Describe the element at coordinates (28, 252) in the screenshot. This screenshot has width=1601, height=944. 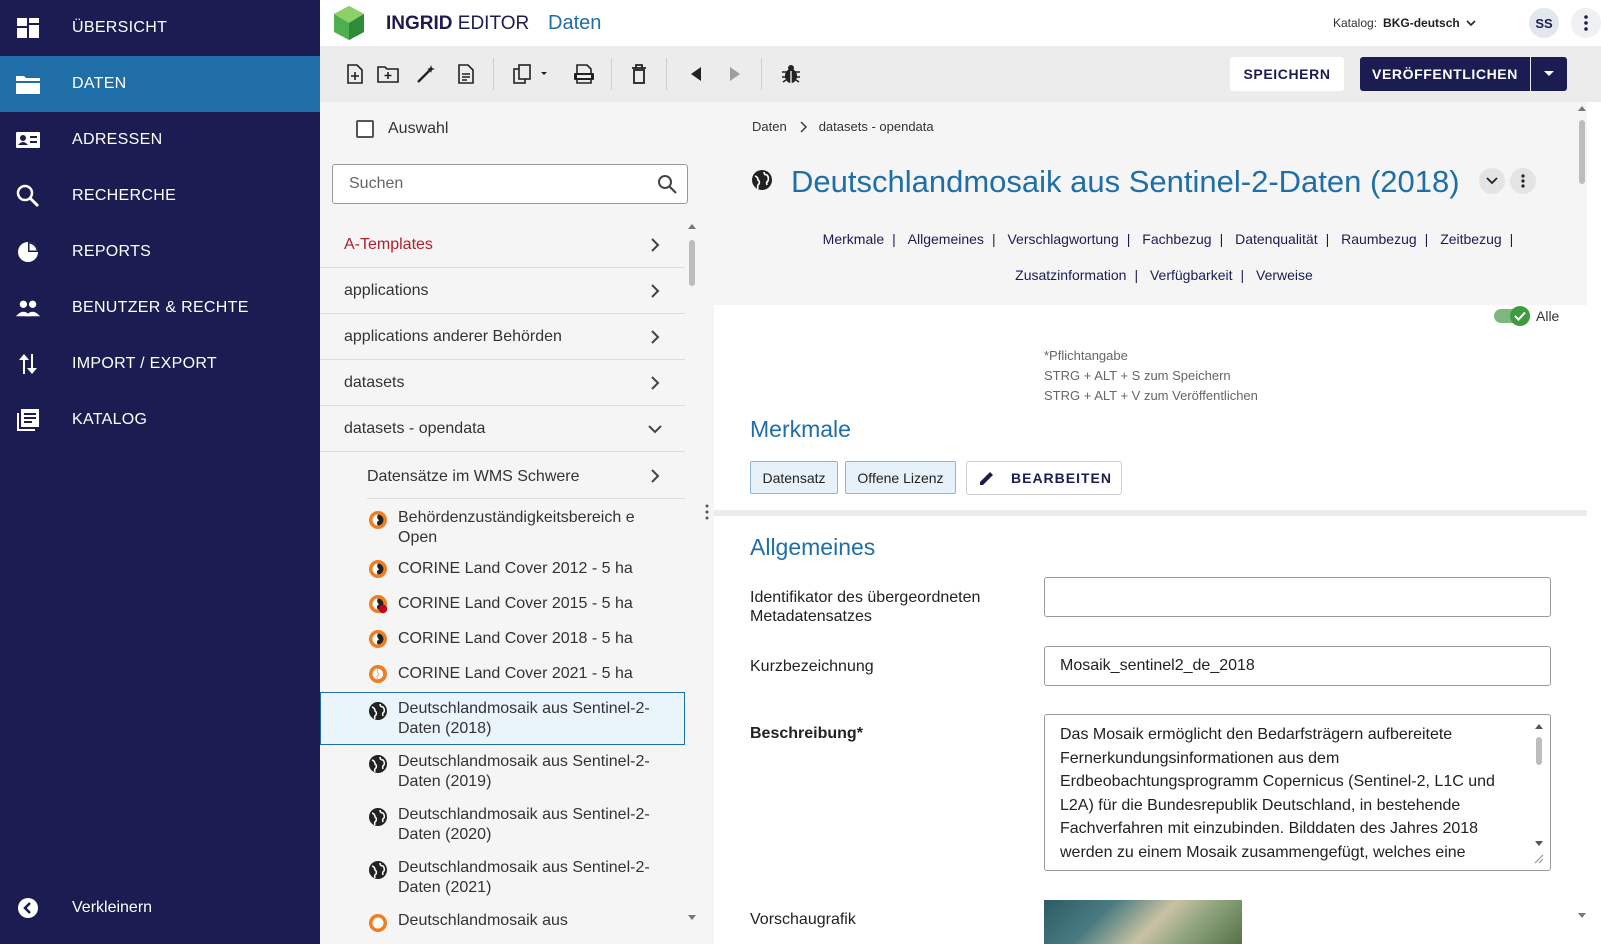
I see `pie-chart-icon` at that location.